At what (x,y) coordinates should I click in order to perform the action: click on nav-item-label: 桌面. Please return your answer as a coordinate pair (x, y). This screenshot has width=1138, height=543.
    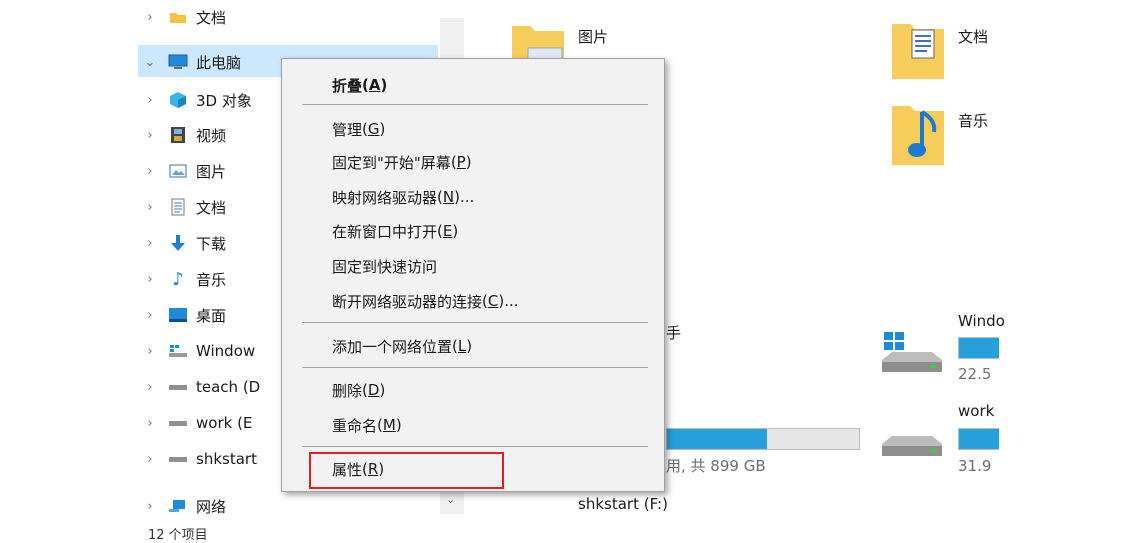
    Looking at the image, I should click on (211, 315).